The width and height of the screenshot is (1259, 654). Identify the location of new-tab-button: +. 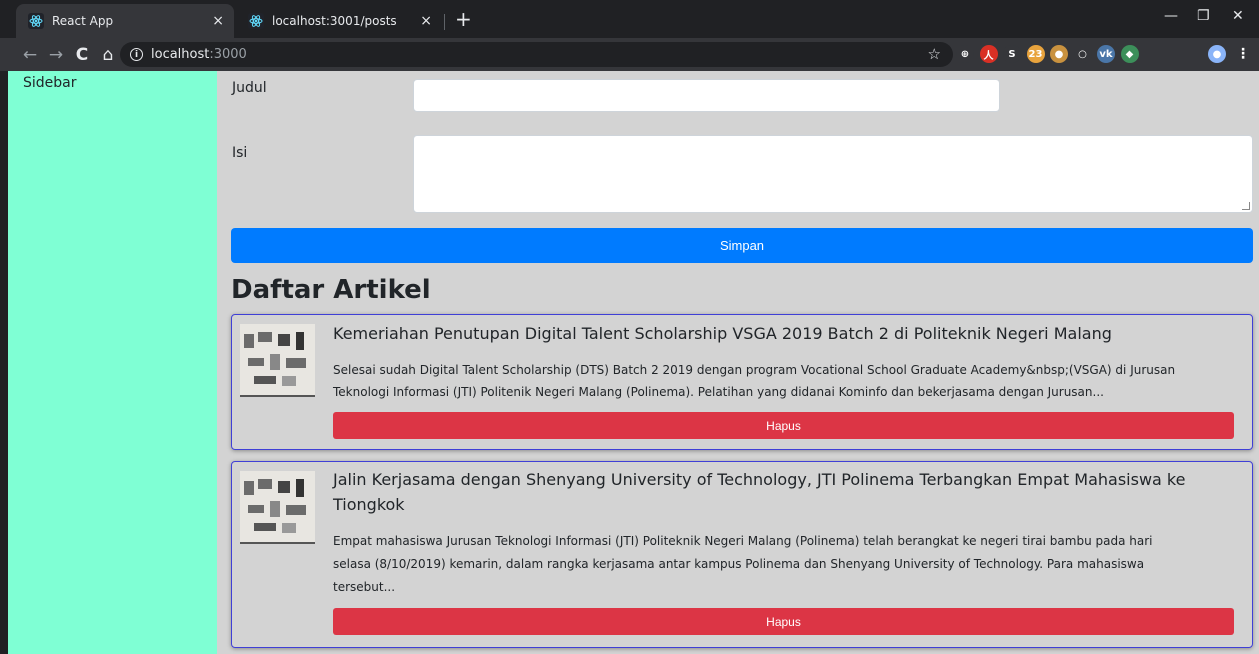
(463, 19).